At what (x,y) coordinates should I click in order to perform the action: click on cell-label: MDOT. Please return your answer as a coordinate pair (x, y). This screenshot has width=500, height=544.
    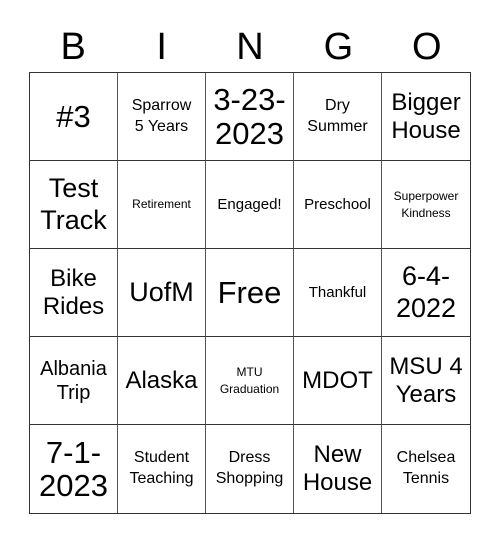
    Looking at the image, I should click on (337, 380).